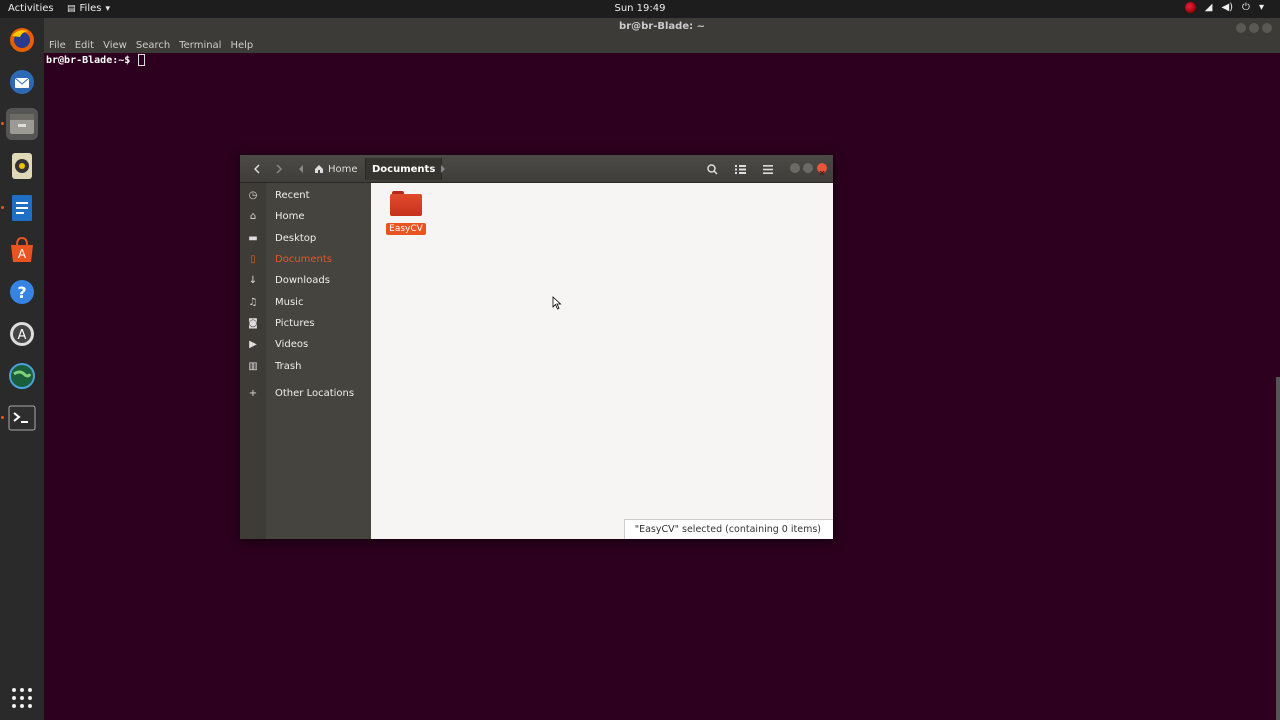  I want to click on sidebar-item-downloads: ↓ Downloads, so click(305, 280).